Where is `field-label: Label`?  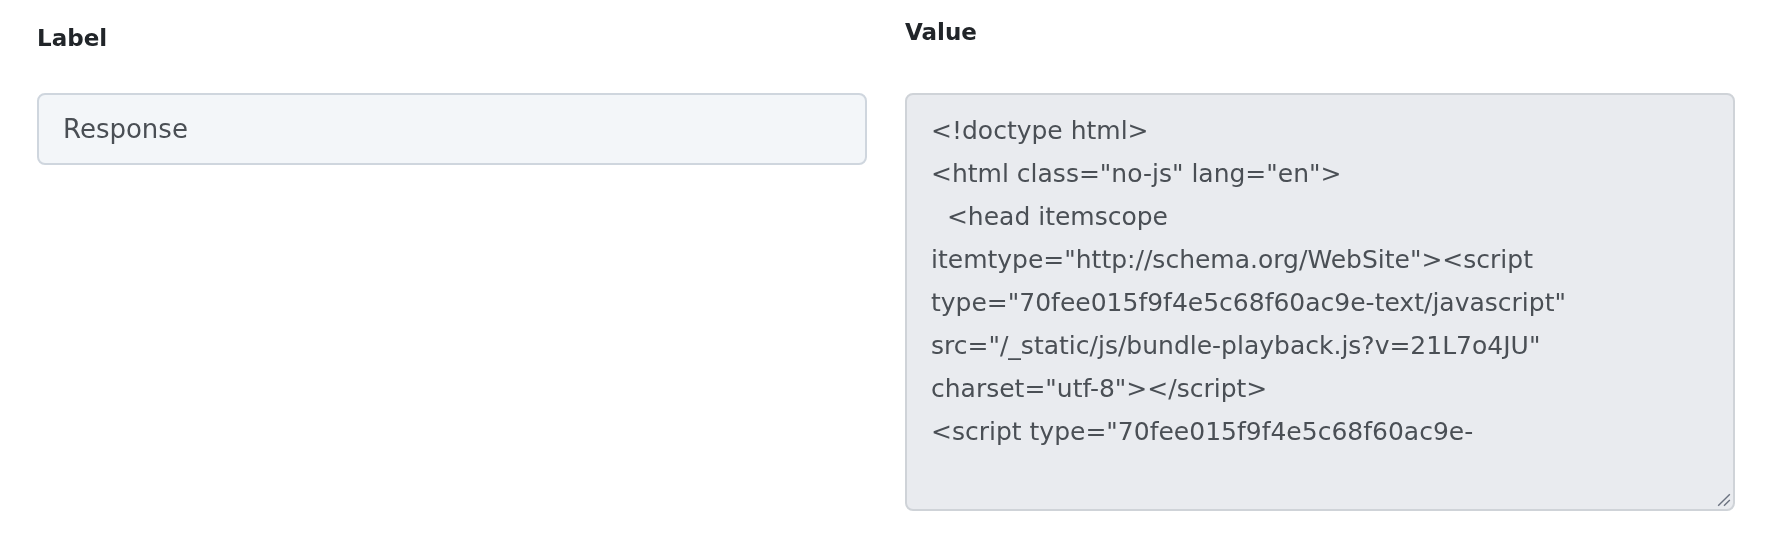
field-label: Label is located at coordinates (73, 38).